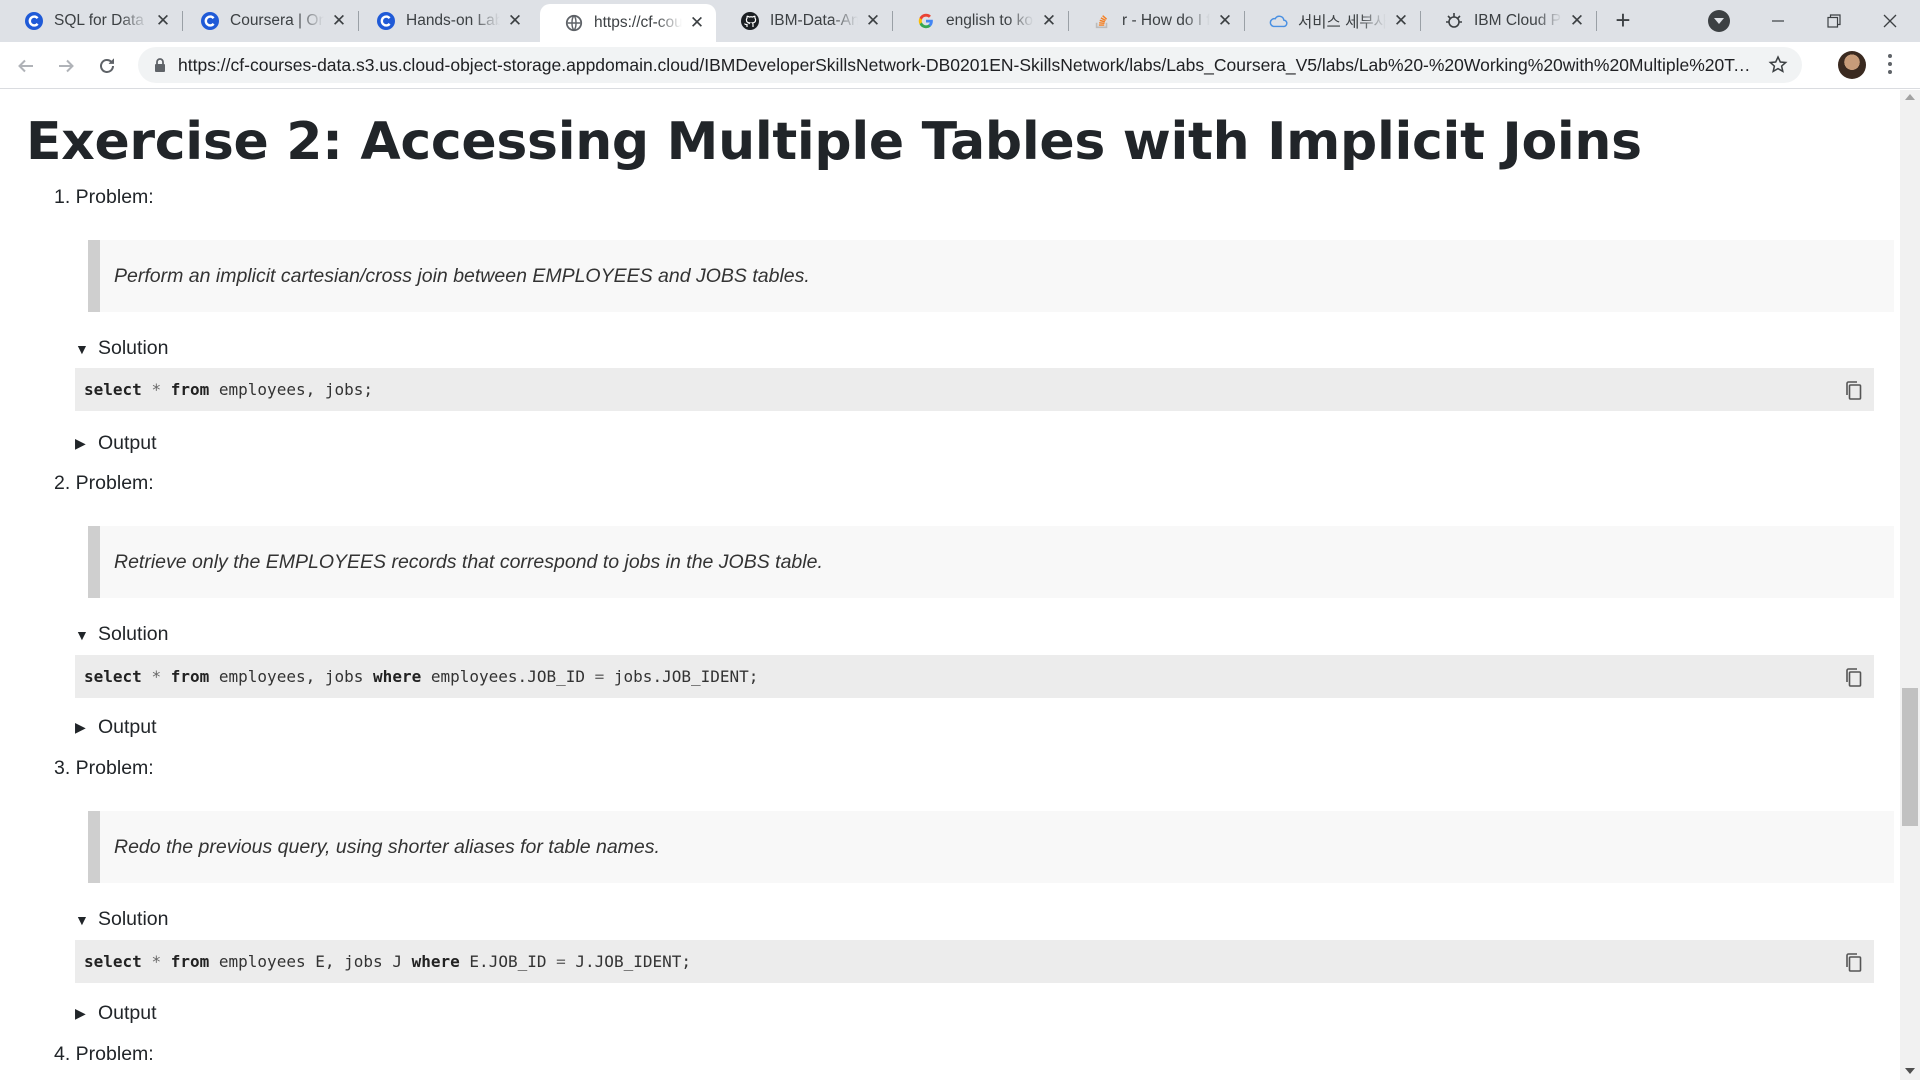  I want to click on tab-sql-for-data-science: SQL for Data Science ✕, so click(91, 21).